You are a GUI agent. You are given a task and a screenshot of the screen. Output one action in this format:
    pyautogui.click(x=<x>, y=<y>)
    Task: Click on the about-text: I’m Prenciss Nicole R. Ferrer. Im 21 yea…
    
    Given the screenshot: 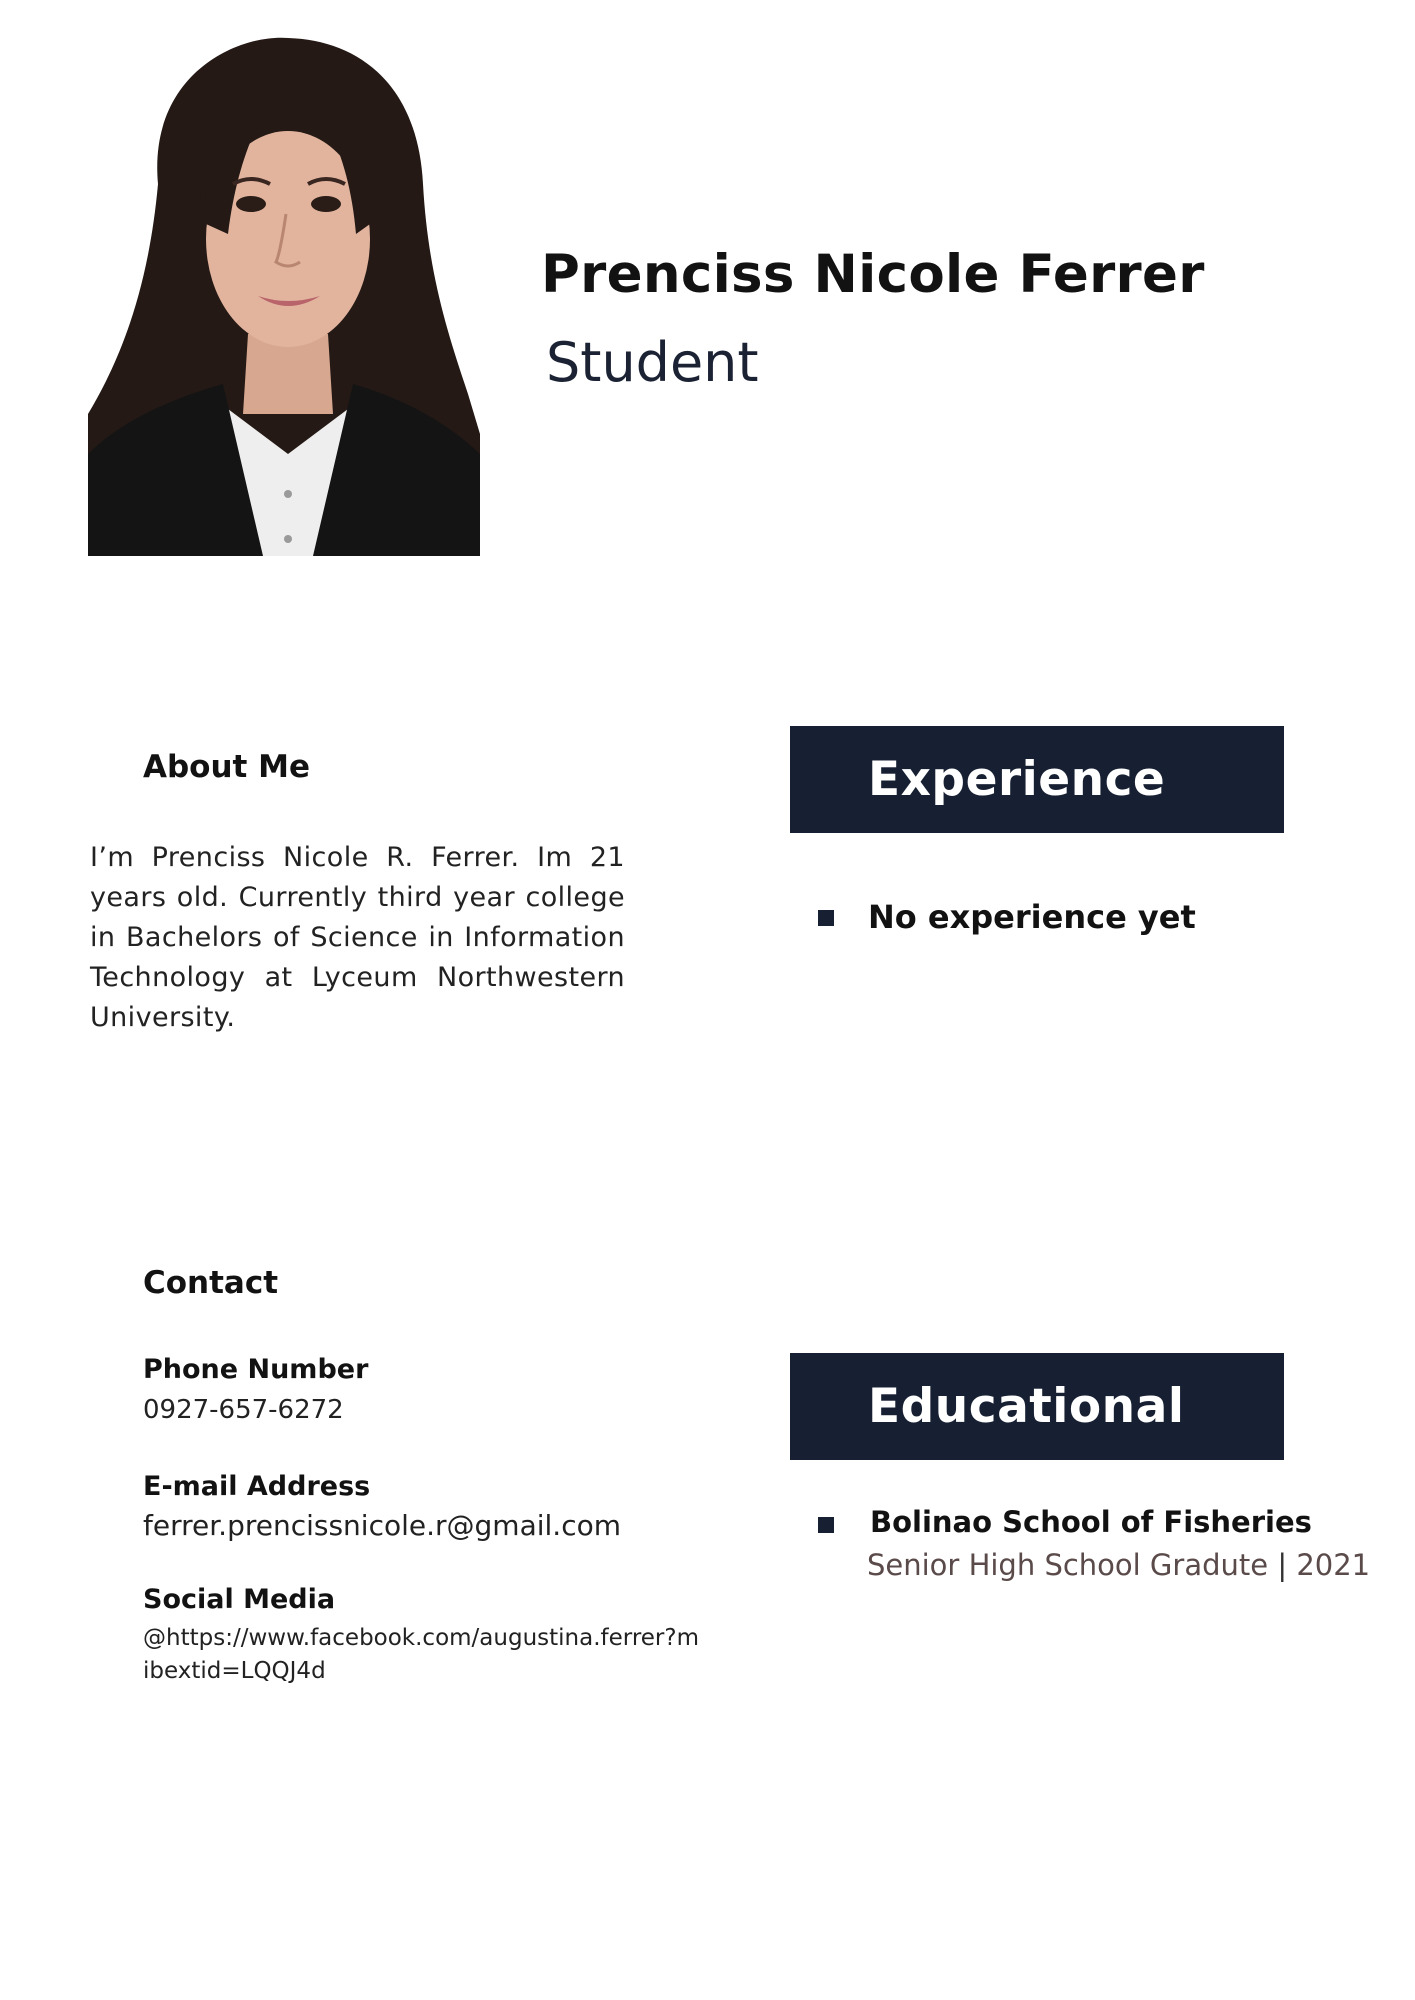 What is the action you would take?
    pyautogui.click(x=357, y=937)
    